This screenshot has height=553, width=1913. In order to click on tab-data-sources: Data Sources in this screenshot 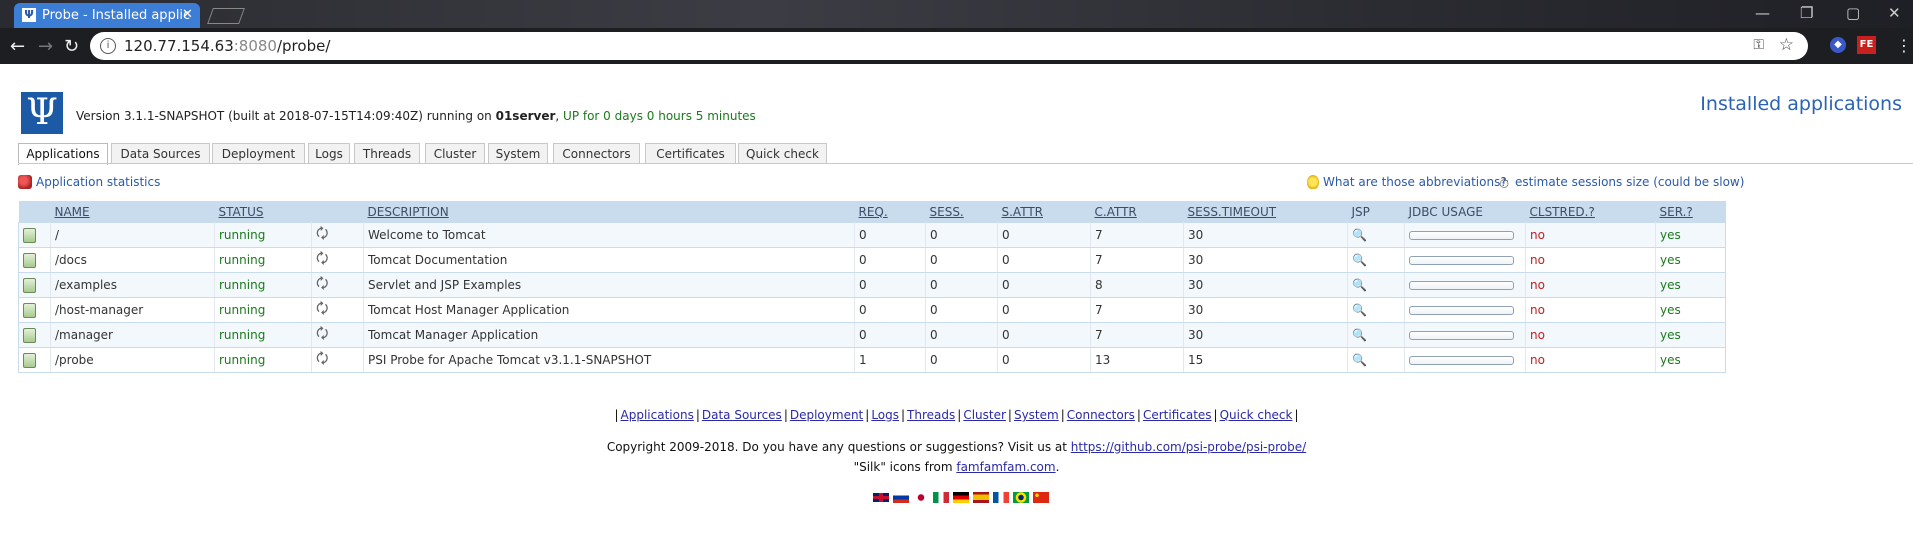, I will do `click(160, 153)`.